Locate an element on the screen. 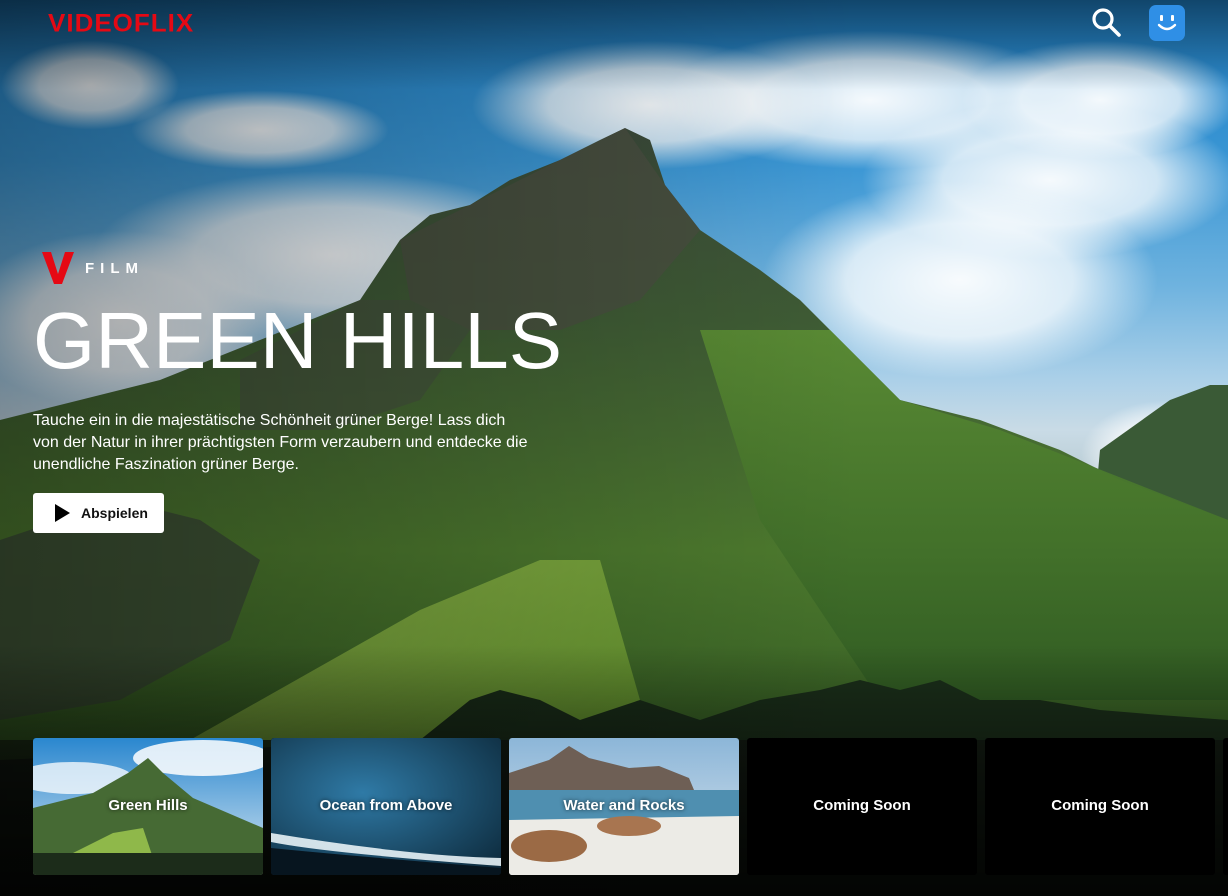  hero-title: GREEN HILLS is located at coordinates (298, 340).